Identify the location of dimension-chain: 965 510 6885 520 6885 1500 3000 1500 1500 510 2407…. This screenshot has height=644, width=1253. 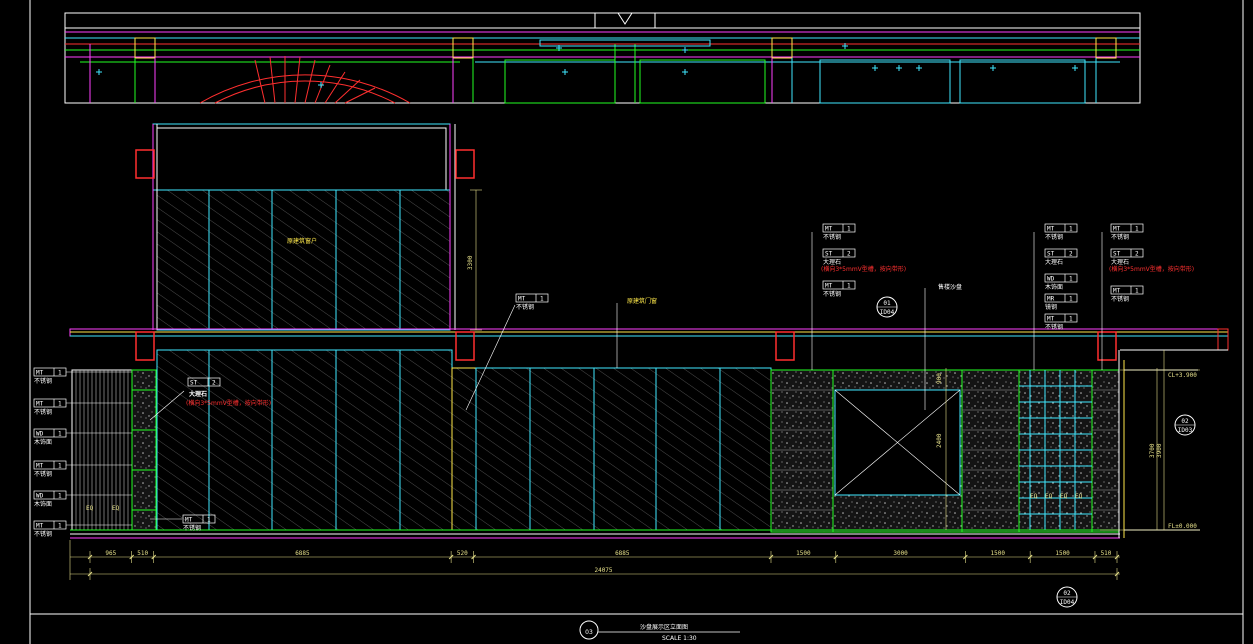
(594, 560).